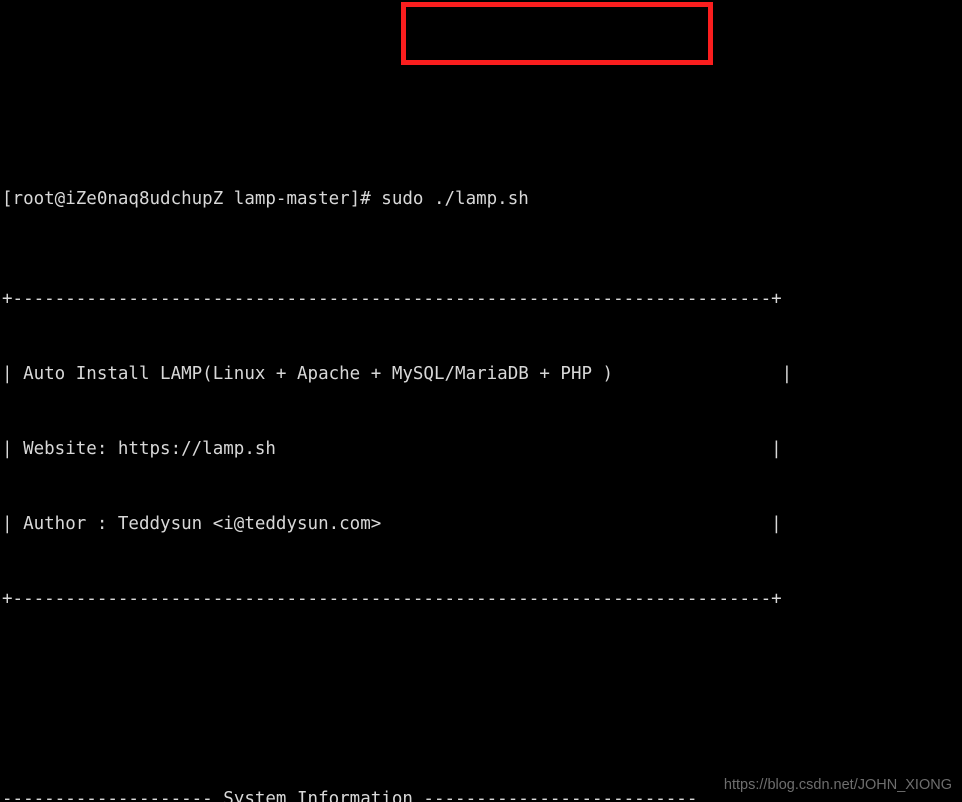 This screenshot has width=962, height=802. Describe the element at coordinates (482, 99) in the screenshot. I see `scrollback-line-partial` at that location.